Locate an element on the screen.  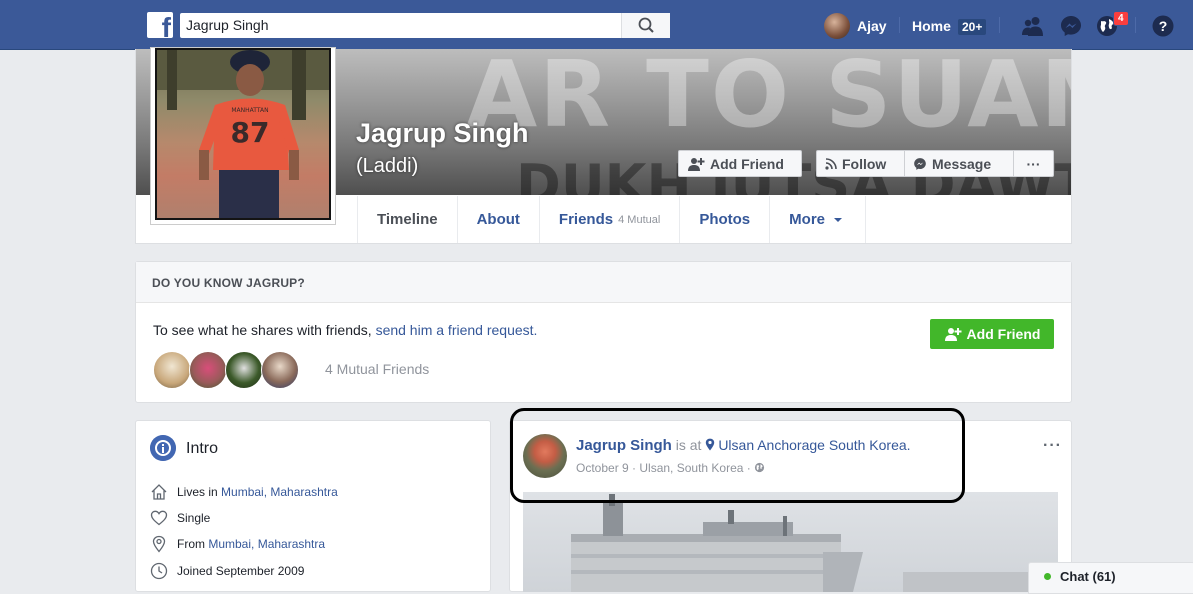
from-link: Mumbai, Maharashtra is located at coordinates (266, 544).